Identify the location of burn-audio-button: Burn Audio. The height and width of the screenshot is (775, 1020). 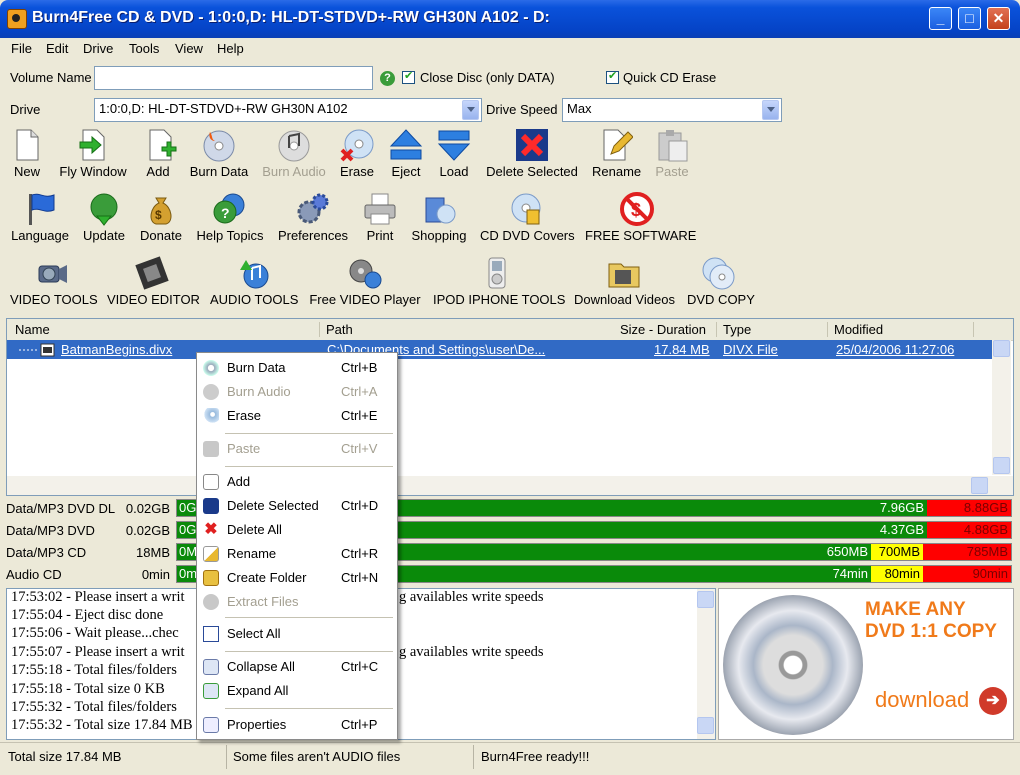
(294, 153).